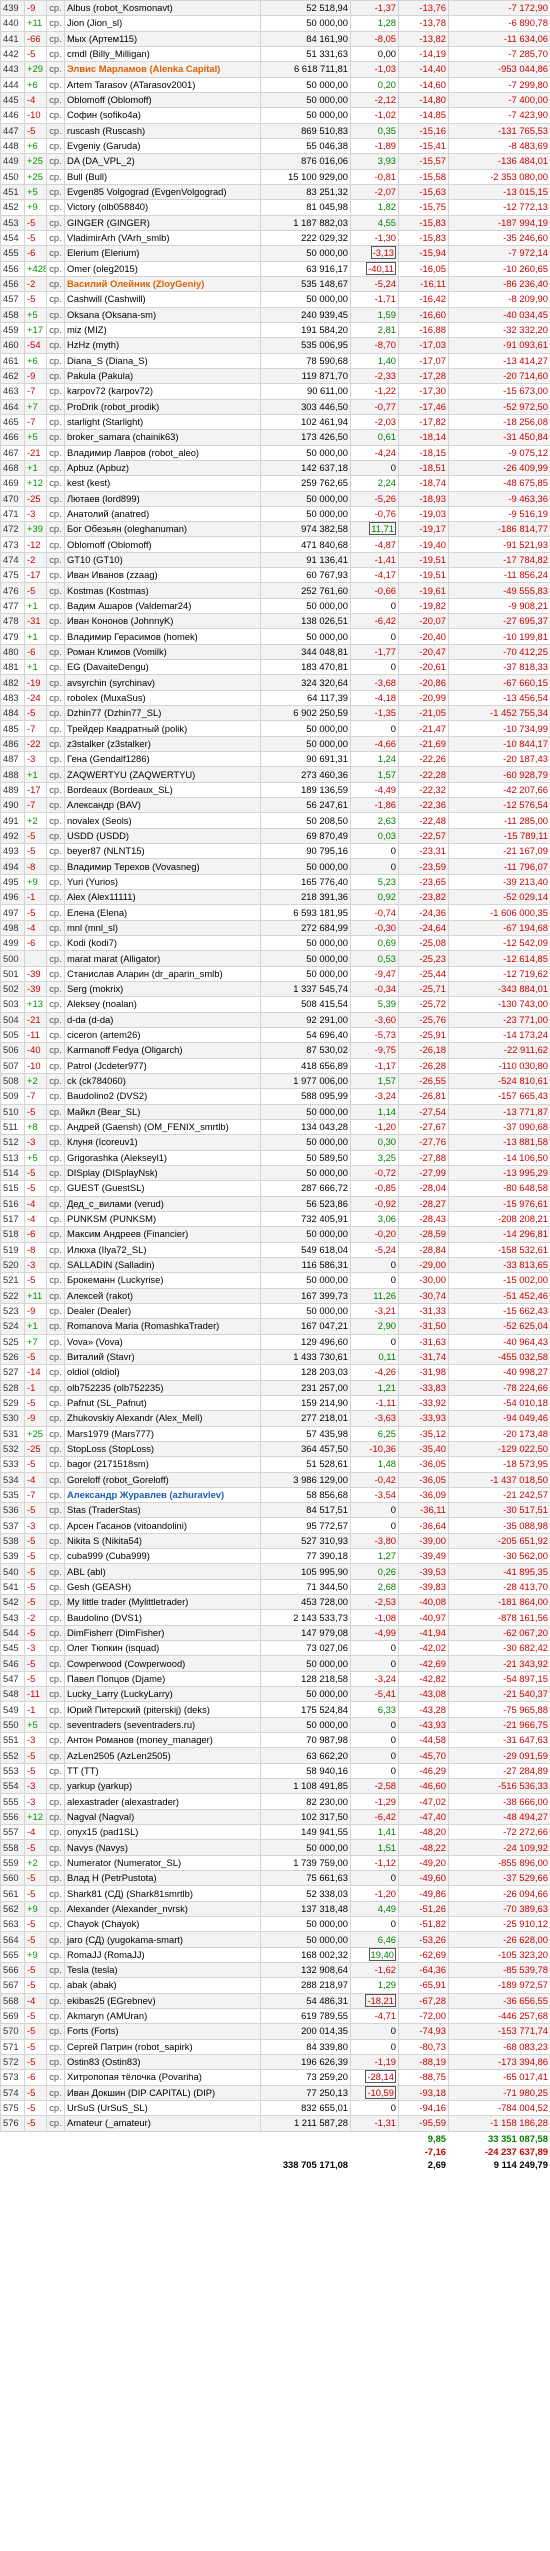  I want to click on total-pct-cell: -51,82, so click(423, 1924).